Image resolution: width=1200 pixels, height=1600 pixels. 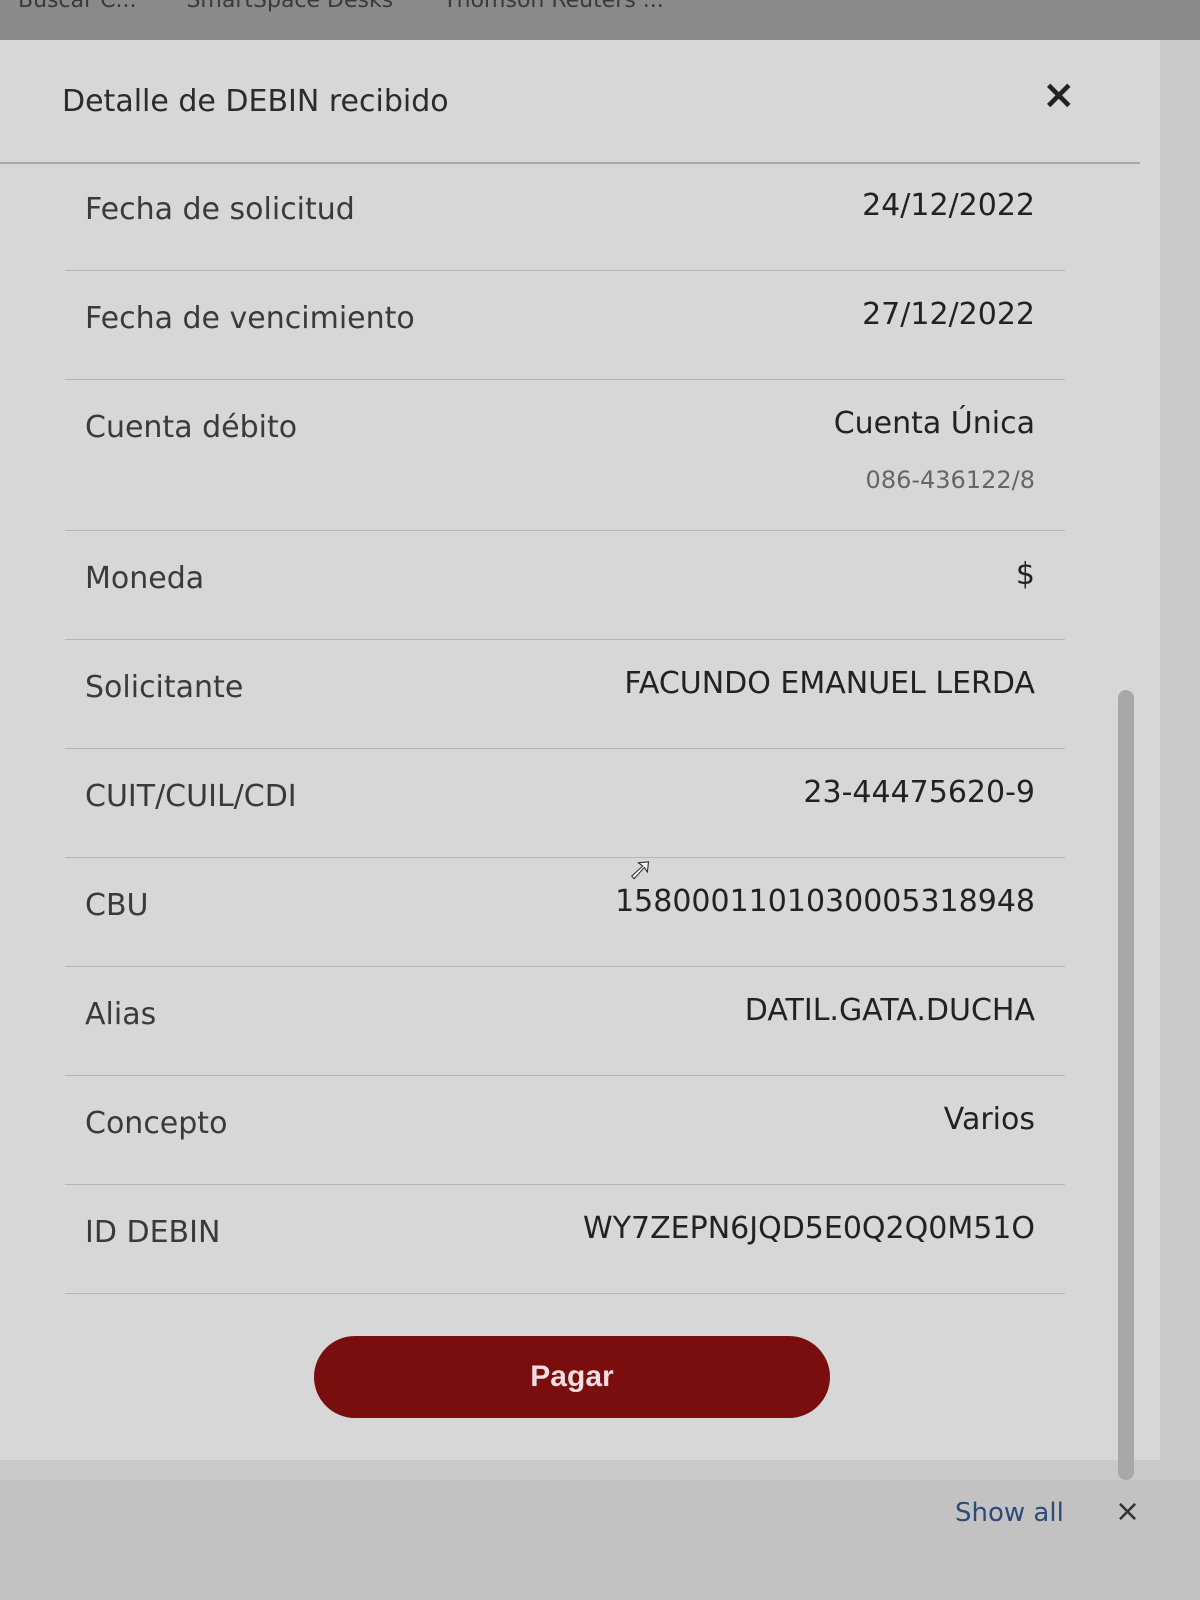 I want to click on detail-label: Fecha de solicitud, so click(x=220, y=209).